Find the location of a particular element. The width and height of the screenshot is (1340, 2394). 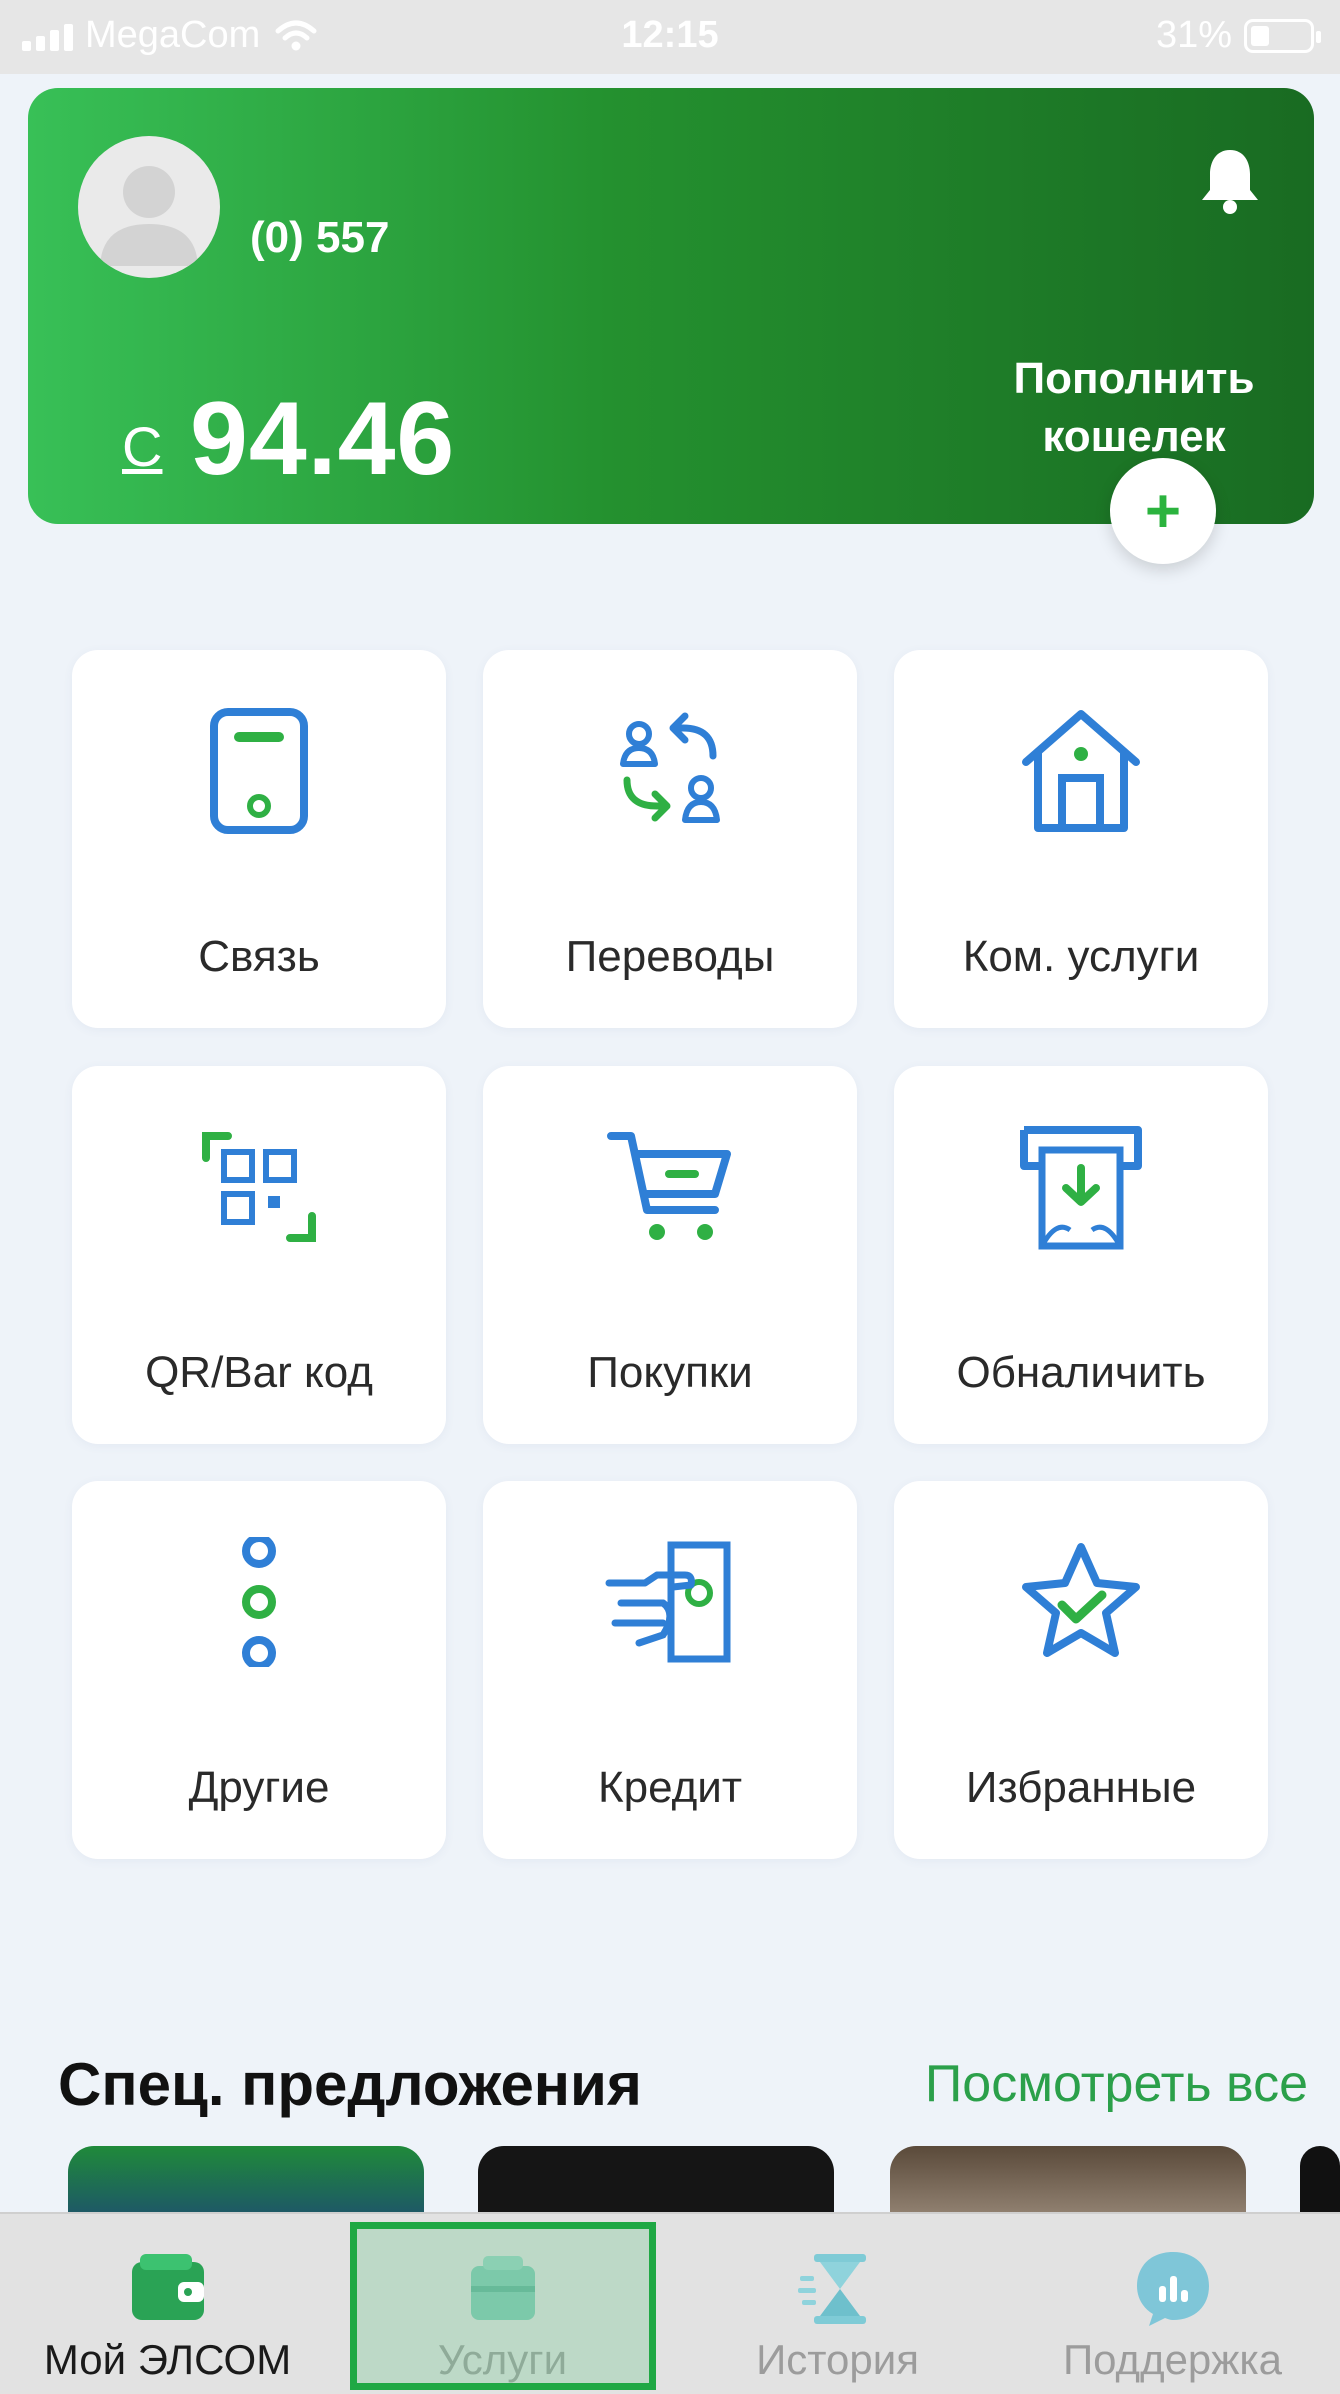

wallet-icon is located at coordinates (168, 2287).